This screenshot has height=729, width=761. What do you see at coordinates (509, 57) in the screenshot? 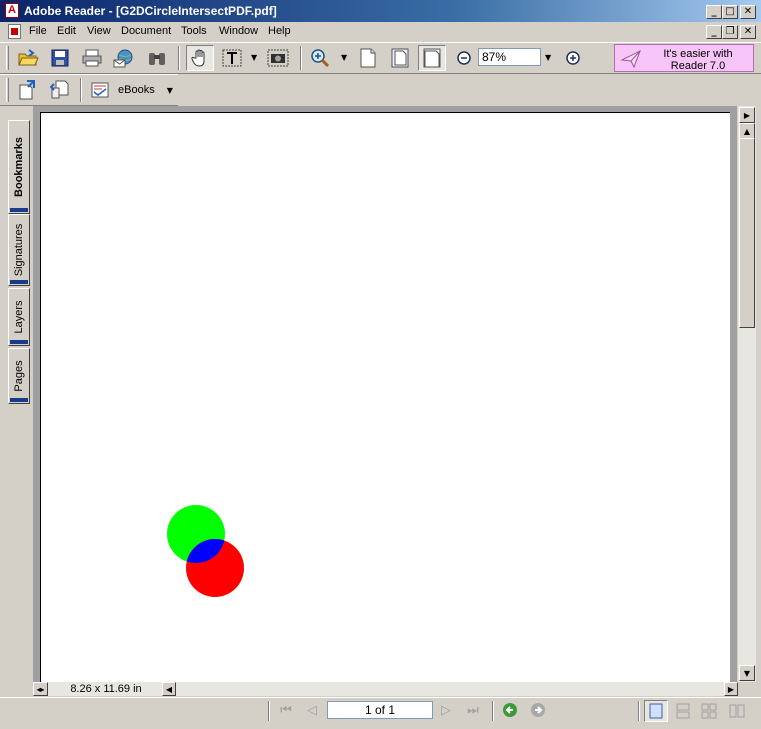
I see `zoom-input` at bounding box center [509, 57].